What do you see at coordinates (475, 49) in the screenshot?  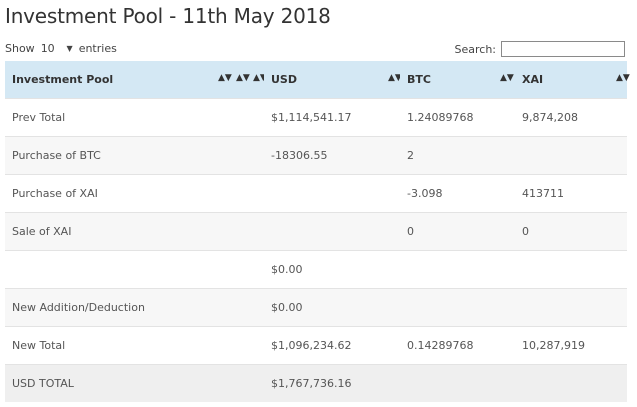 I see `search-label: Search:` at bounding box center [475, 49].